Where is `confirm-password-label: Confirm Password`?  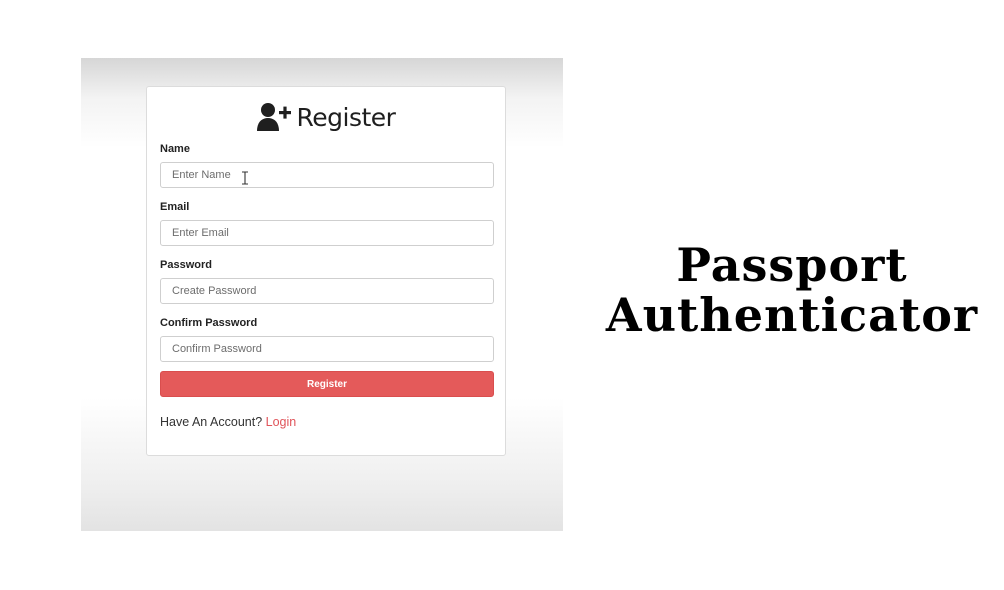
confirm-password-label: Confirm Password is located at coordinates (209, 323).